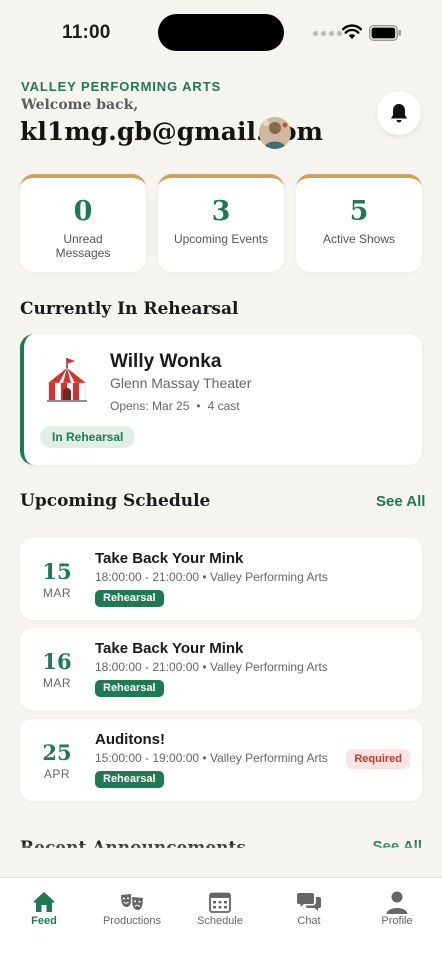 This screenshot has width=442, height=960. I want to click on scroll-fade, so click(221, 860).